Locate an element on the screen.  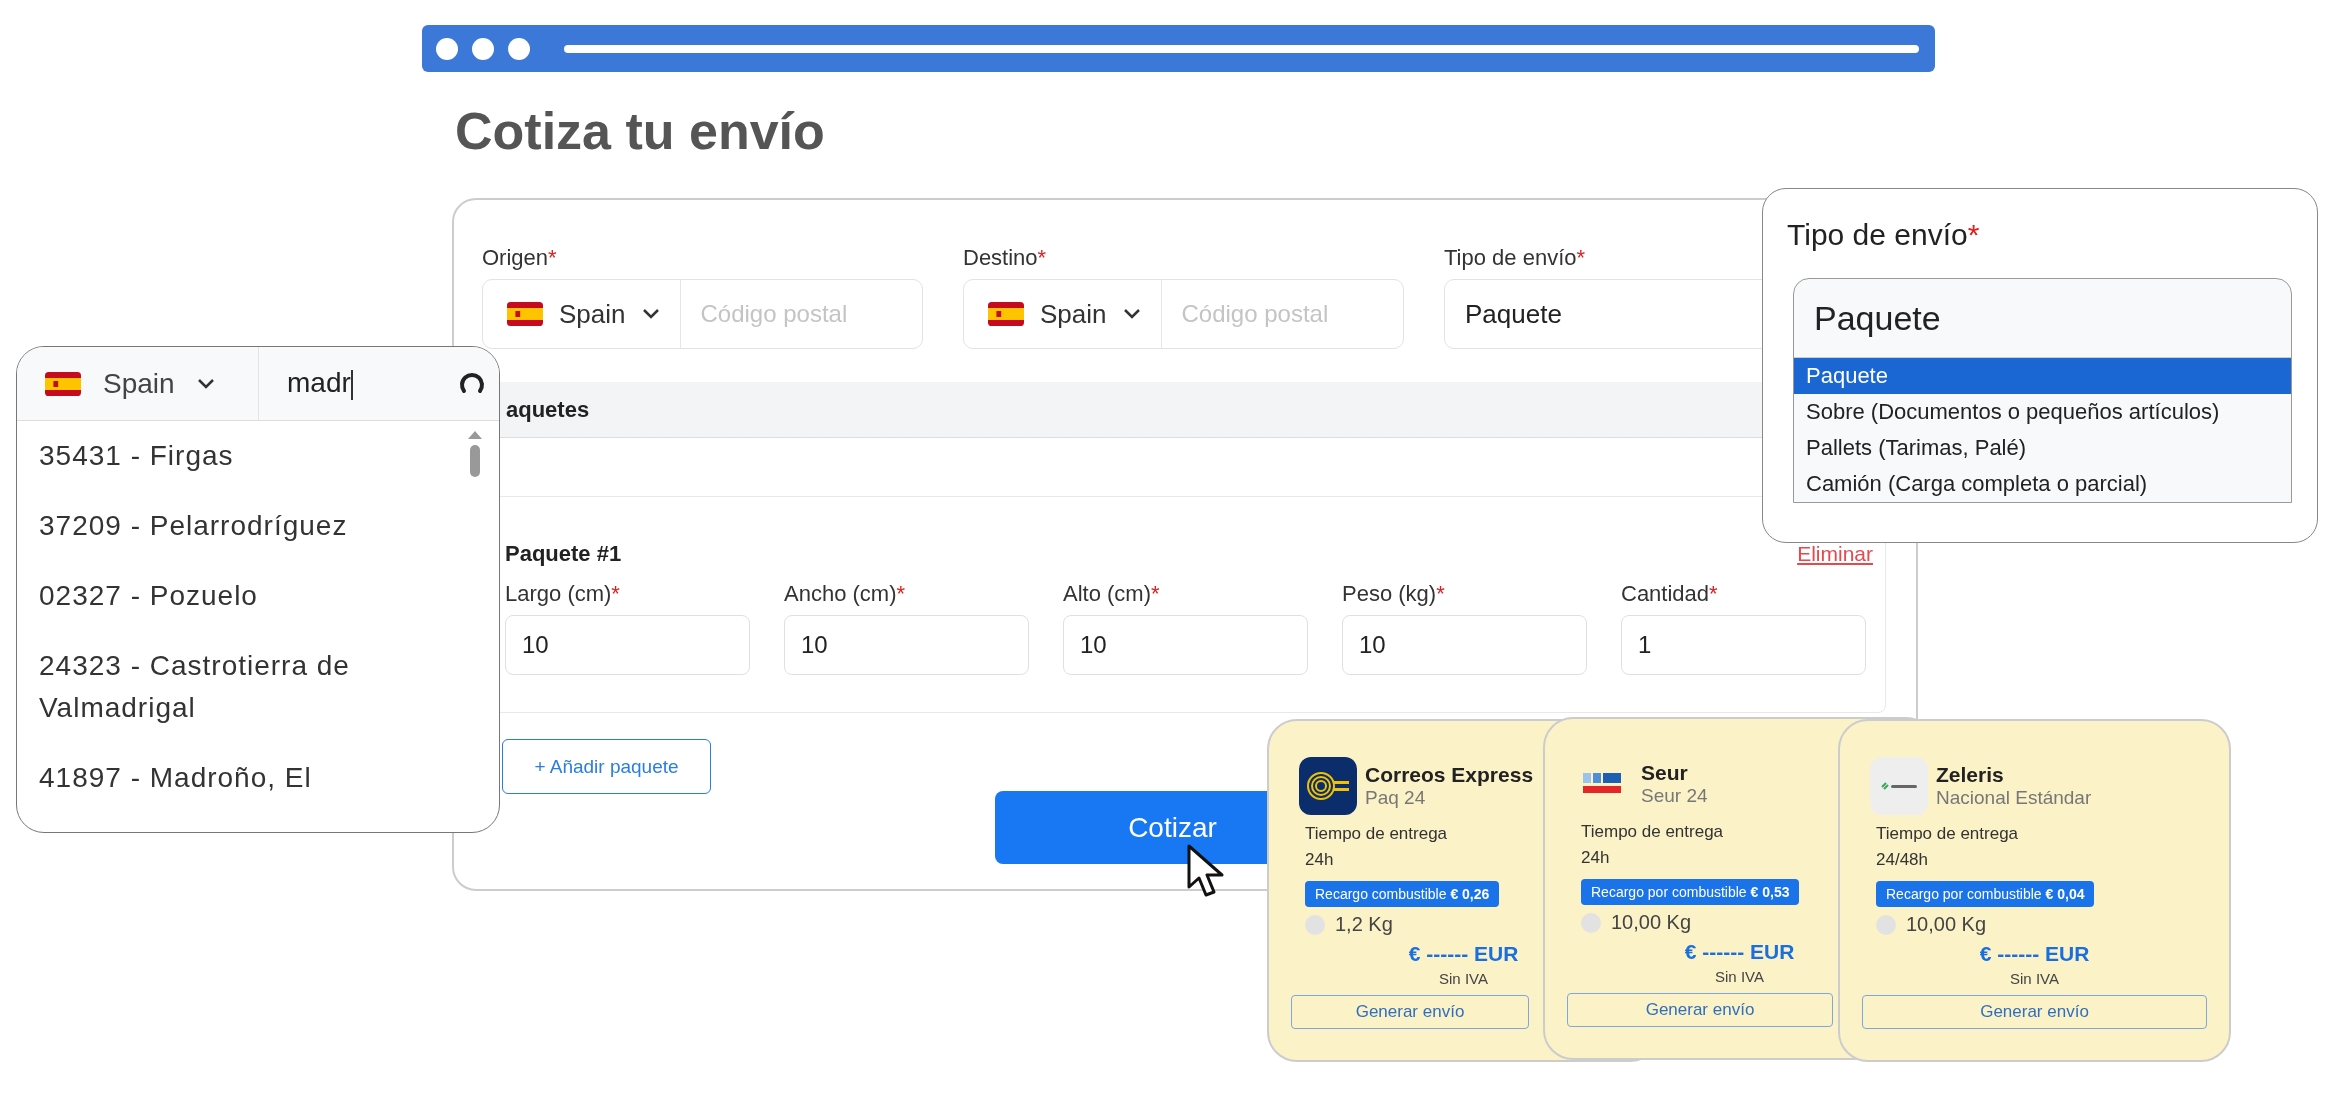
option-item: Camión (Carga completa o parcial) is located at coordinates (2042, 484).